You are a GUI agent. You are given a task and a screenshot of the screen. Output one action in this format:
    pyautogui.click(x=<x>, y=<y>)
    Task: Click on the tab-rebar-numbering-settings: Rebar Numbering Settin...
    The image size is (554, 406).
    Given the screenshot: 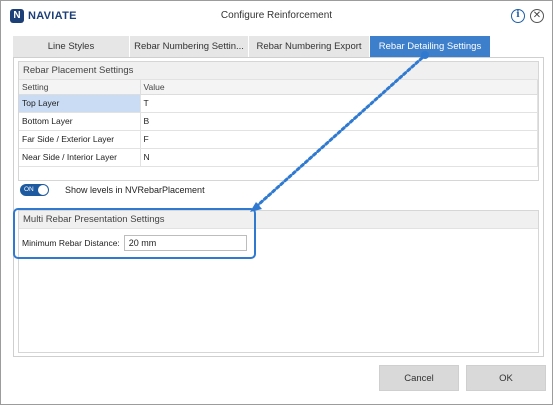 What is the action you would take?
    pyautogui.click(x=189, y=46)
    